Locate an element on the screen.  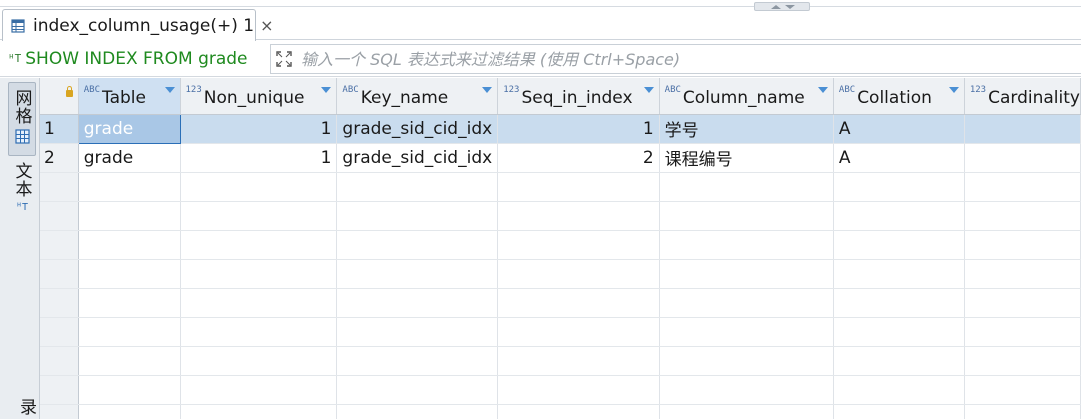
text-view-button: 文本 ᴴT is located at coordinates (22, 193).